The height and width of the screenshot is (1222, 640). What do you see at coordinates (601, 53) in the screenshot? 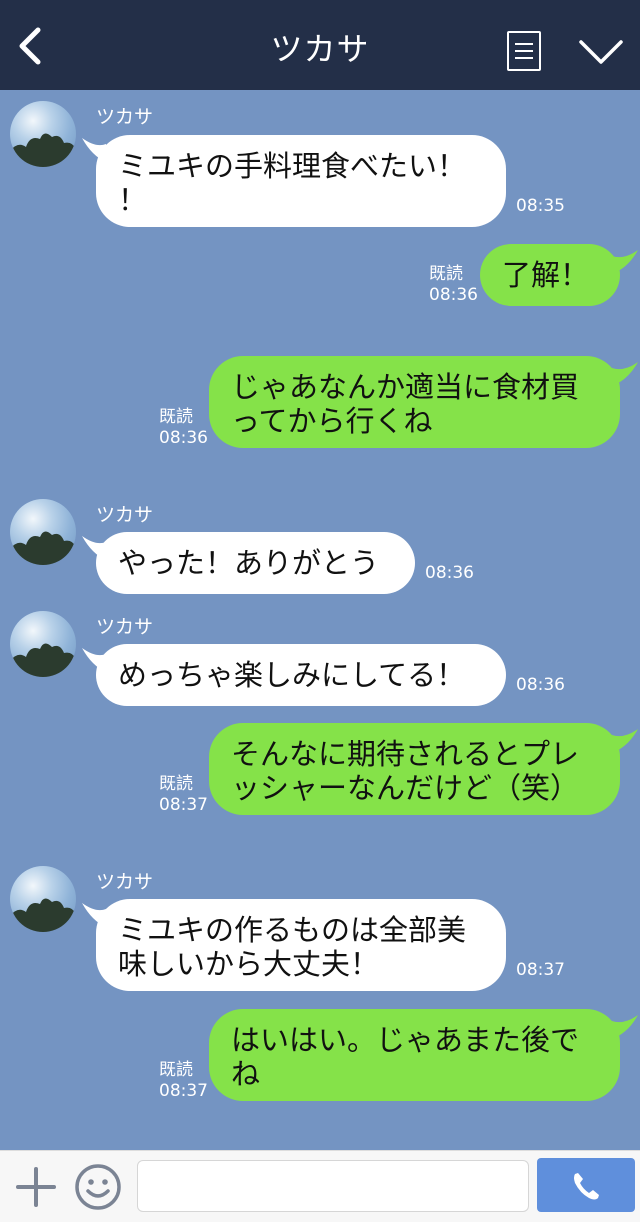
I see `chevron-down-icon` at bounding box center [601, 53].